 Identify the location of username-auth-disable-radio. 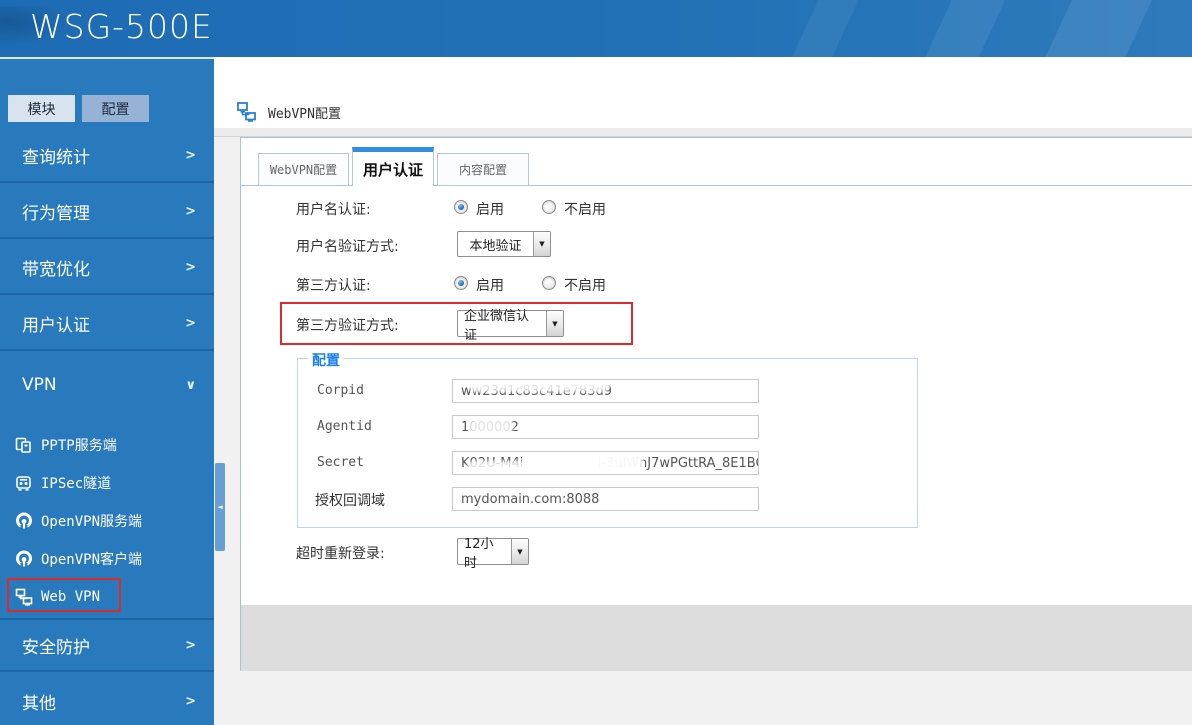
(549, 207).